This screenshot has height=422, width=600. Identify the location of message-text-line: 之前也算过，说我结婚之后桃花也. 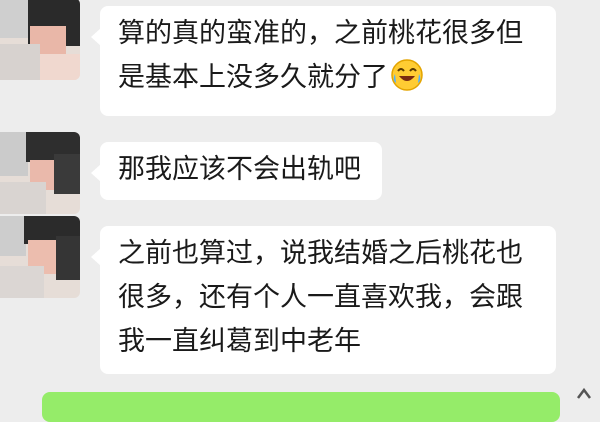
(320, 253).